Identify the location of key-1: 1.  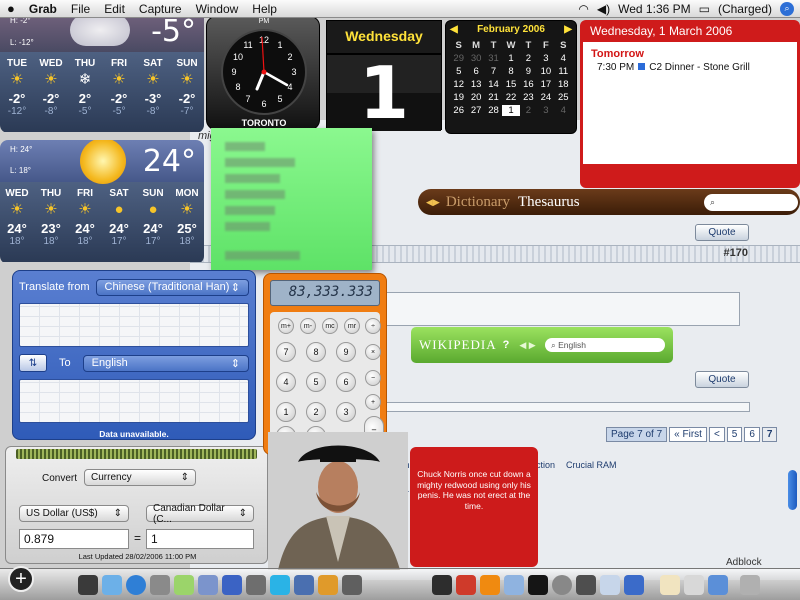
(286, 412).